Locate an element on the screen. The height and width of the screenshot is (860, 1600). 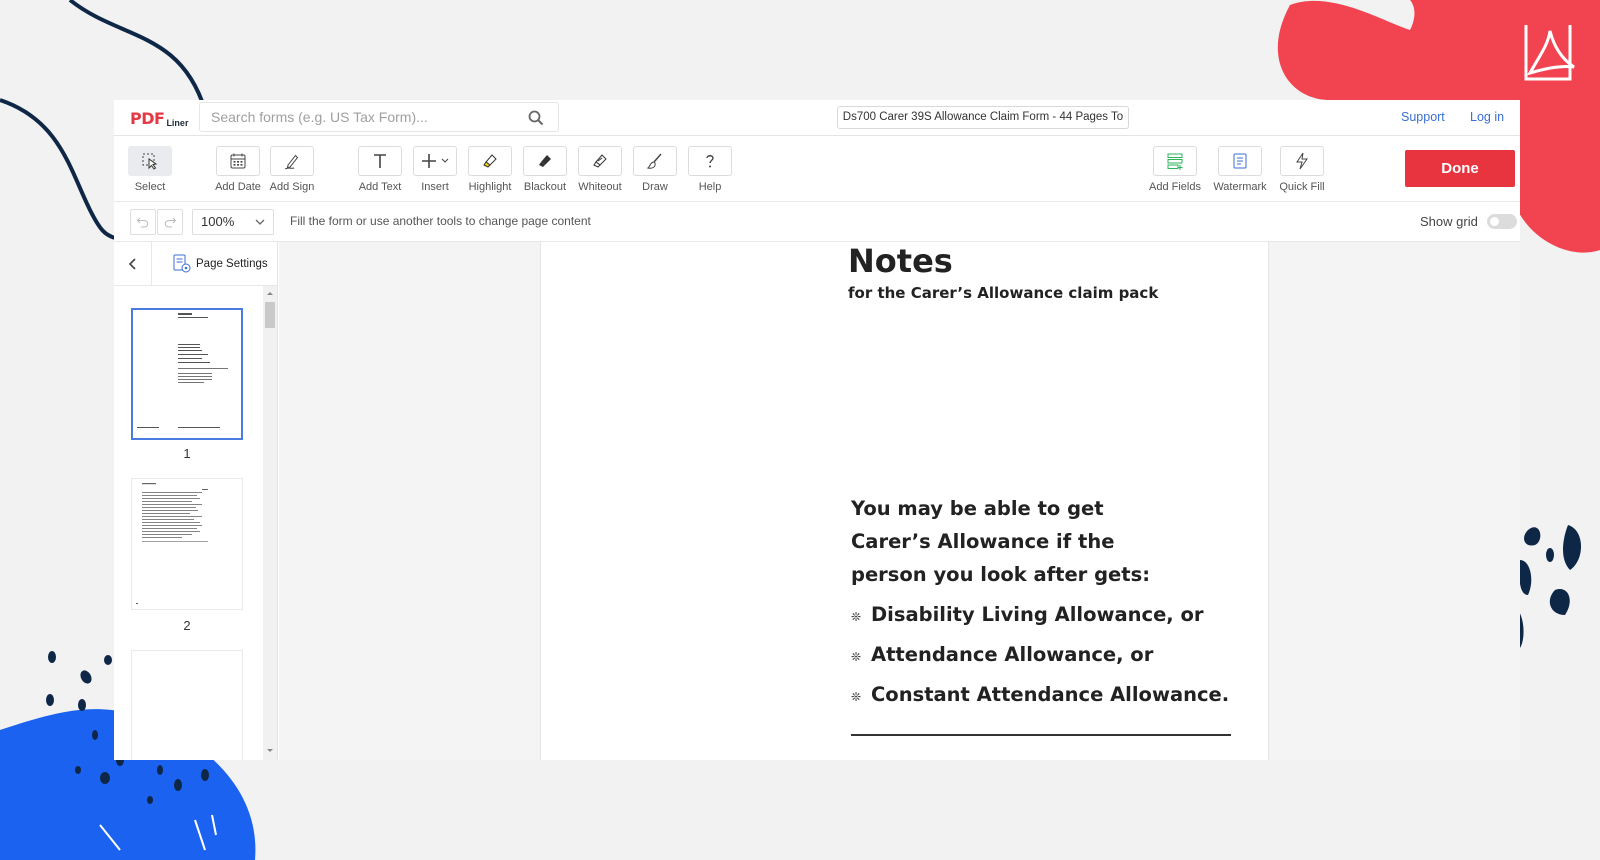
zoom-select: 100% is located at coordinates (233, 222).